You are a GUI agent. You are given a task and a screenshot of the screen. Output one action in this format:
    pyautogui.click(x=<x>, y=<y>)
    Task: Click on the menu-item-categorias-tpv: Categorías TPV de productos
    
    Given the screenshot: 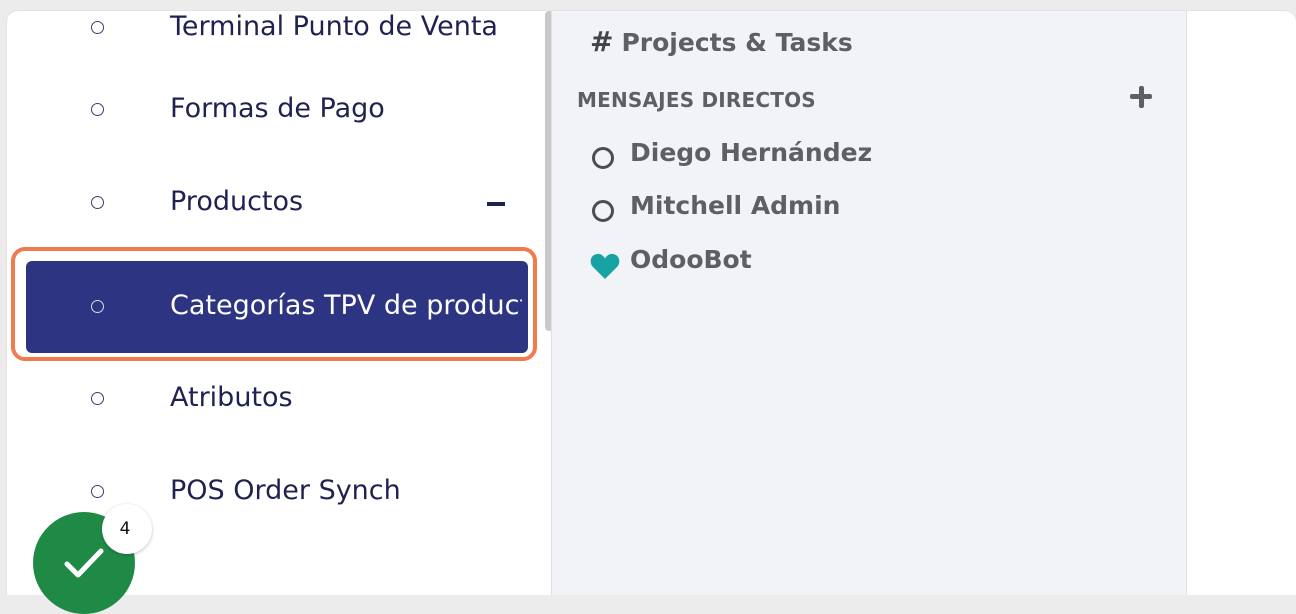 What is the action you would take?
    pyautogui.click(x=277, y=307)
    